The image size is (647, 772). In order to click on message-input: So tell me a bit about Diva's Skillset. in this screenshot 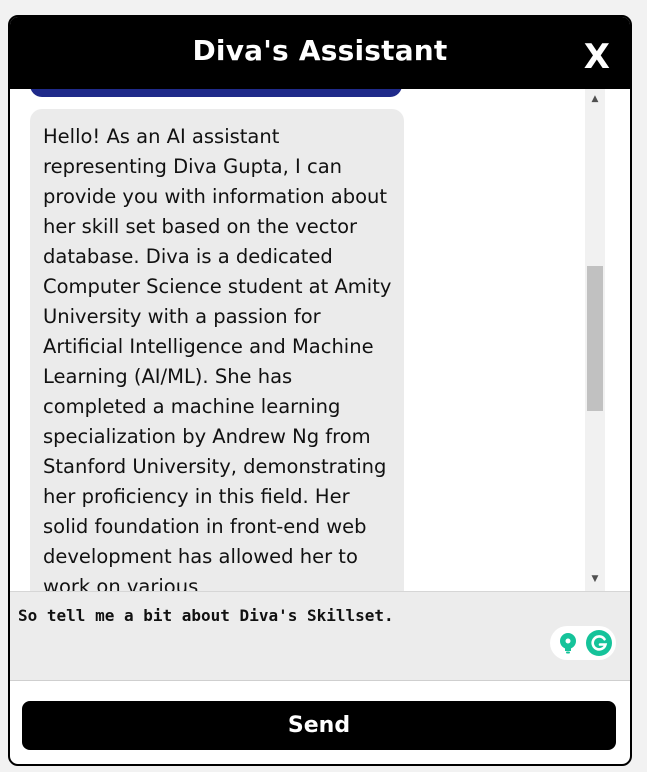, I will do `click(278, 615)`.